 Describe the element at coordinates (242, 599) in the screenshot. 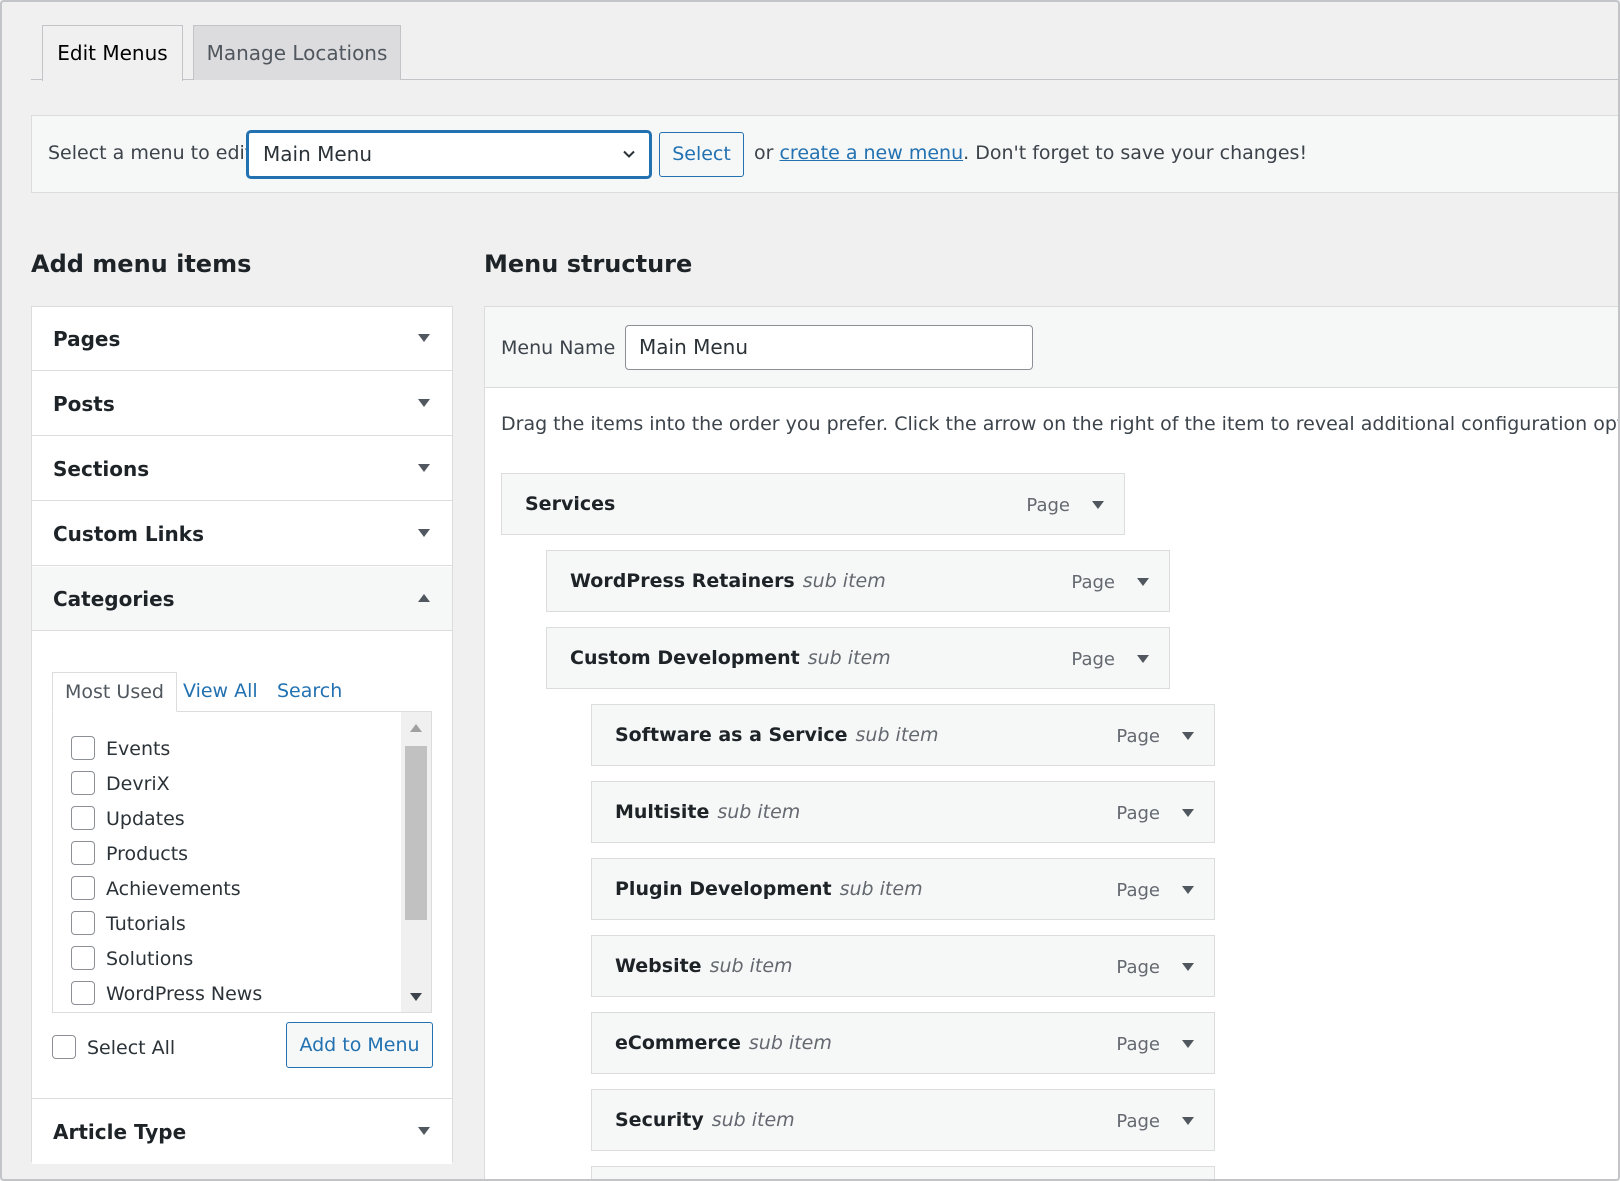

I see `accordion-categories: Categories` at that location.